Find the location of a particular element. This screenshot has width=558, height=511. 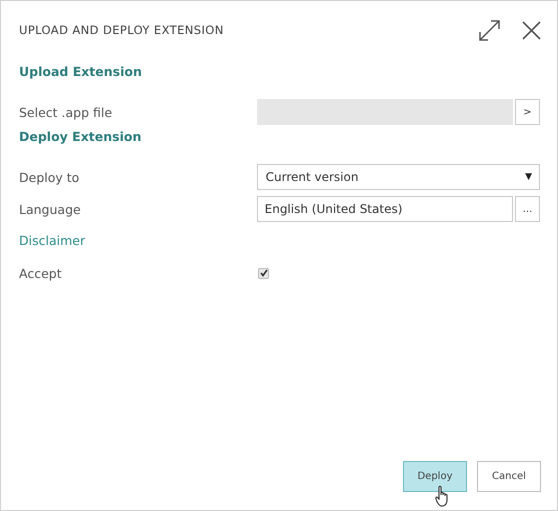

expand-icon is located at coordinates (489, 30).